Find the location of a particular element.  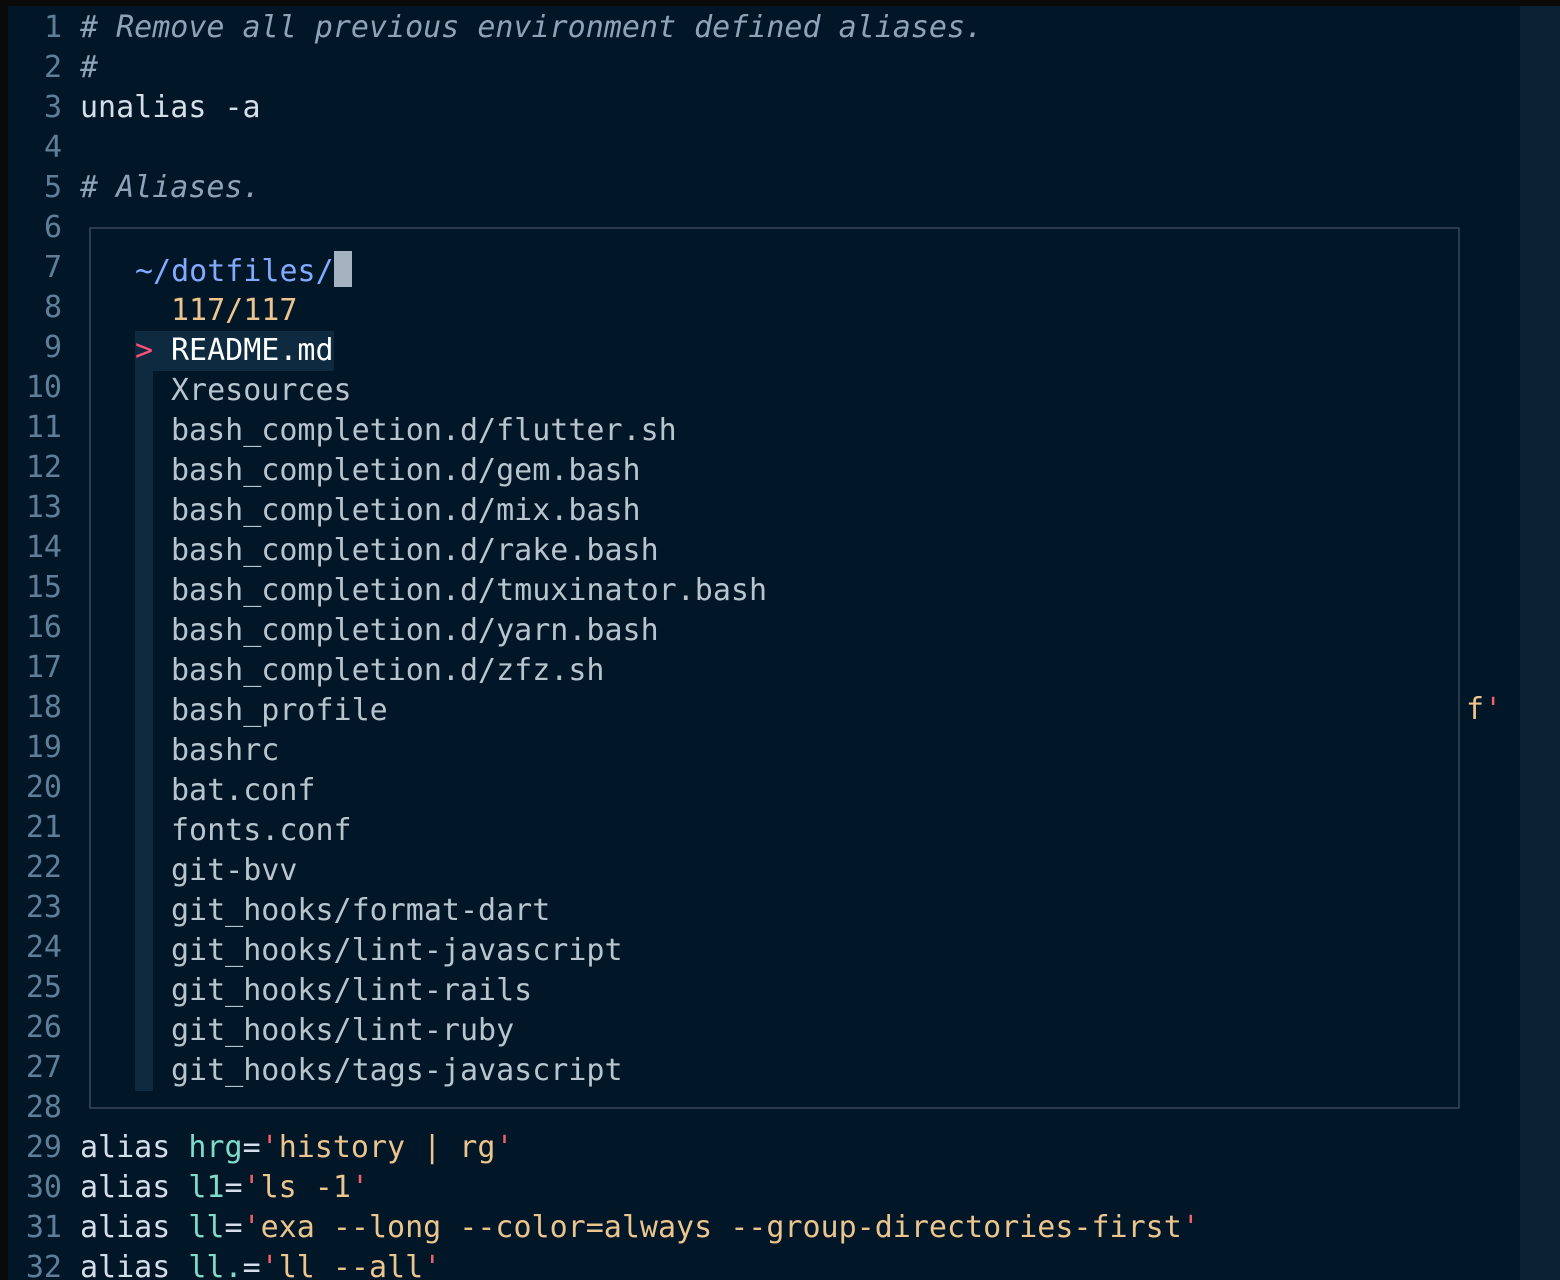

line-content: alias l1='ls -1' is located at coordinates (215, 1188).